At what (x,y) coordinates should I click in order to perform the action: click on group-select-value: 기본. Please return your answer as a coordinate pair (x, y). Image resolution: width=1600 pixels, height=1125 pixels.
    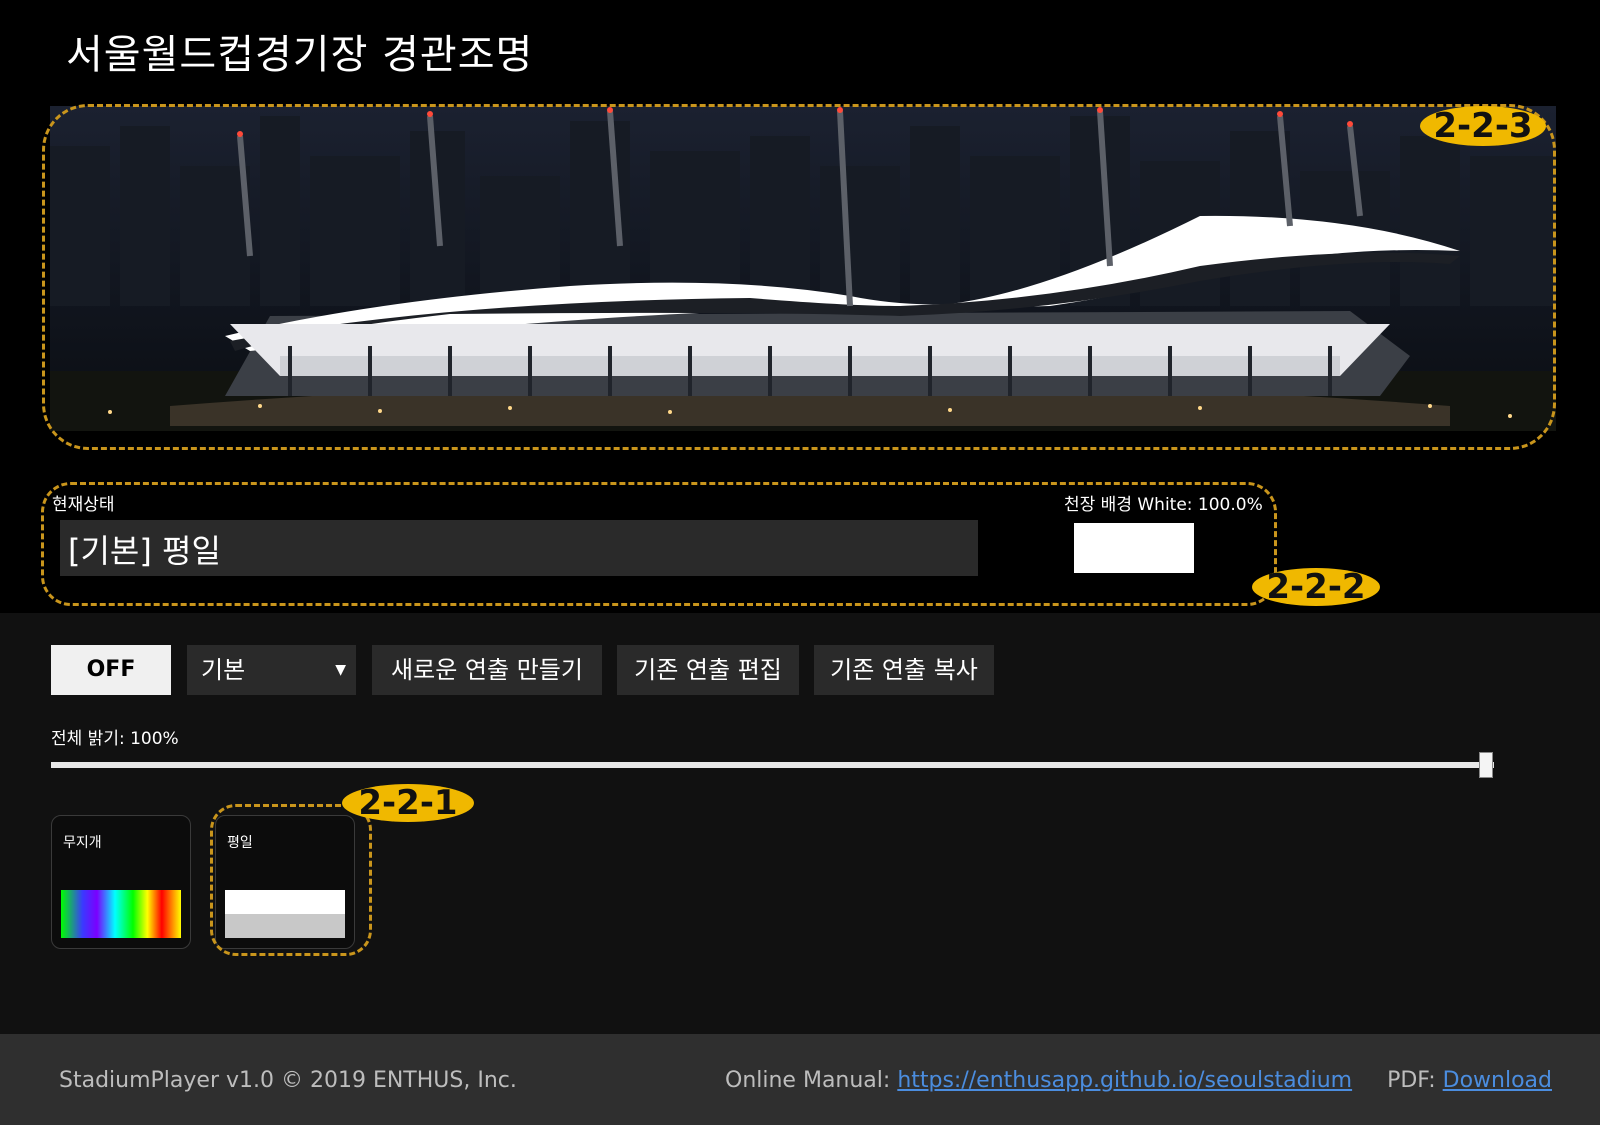
    Looking at the image, I should click on (223, 670).